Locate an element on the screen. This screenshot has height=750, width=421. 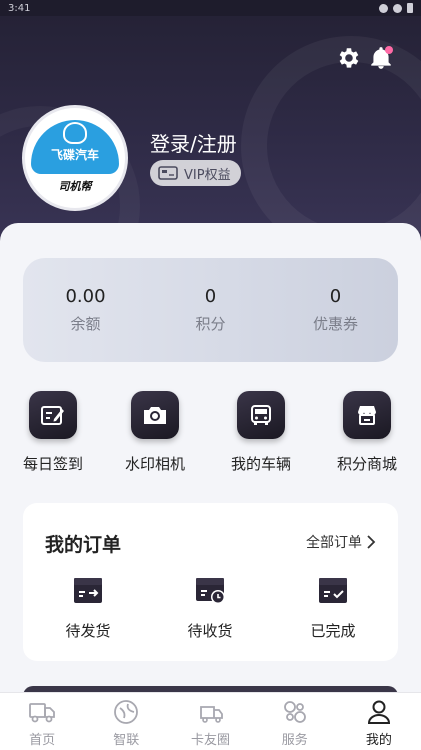
camera-icon is located at coordinates (155, 415).